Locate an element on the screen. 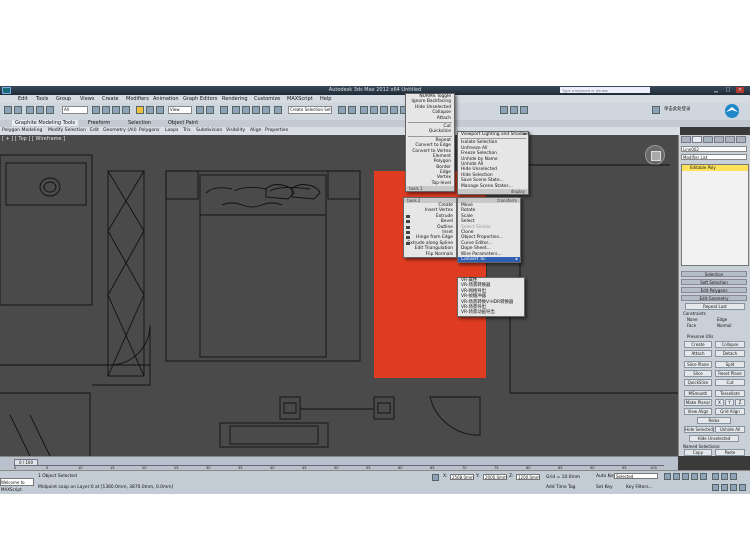  lock-selection-icon is located at coordinates (435, 477).